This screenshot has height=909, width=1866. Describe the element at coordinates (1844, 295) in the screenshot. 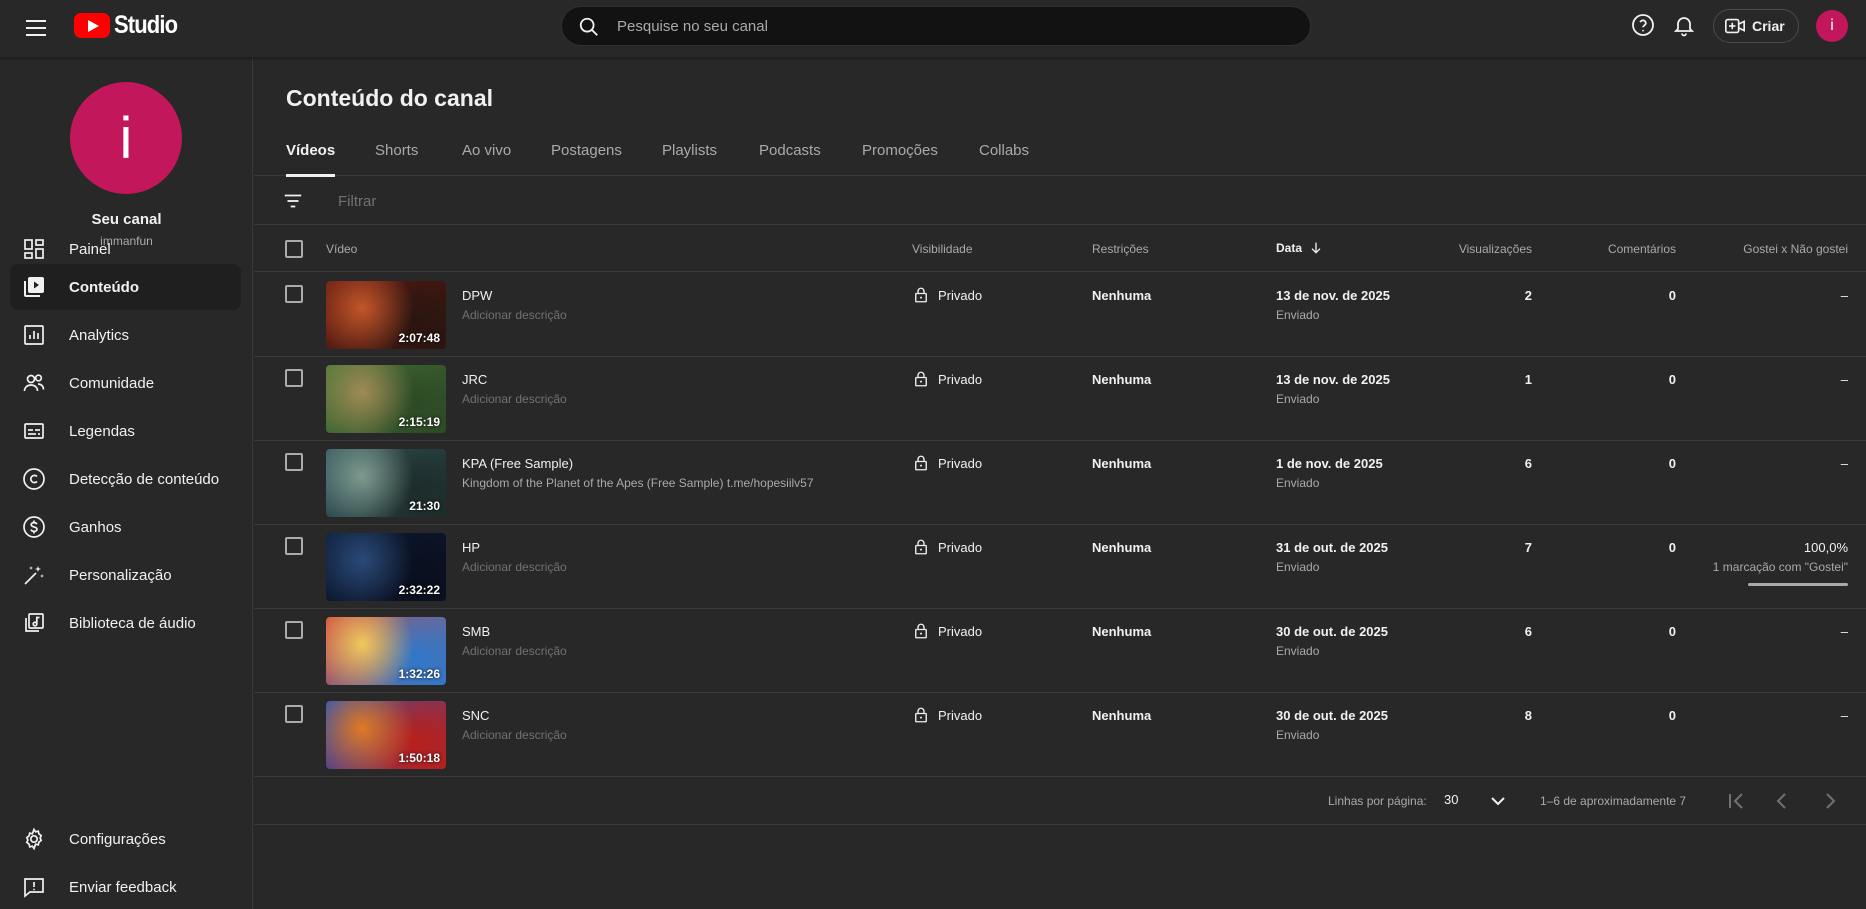

I see `likes-cell: –` at that location.